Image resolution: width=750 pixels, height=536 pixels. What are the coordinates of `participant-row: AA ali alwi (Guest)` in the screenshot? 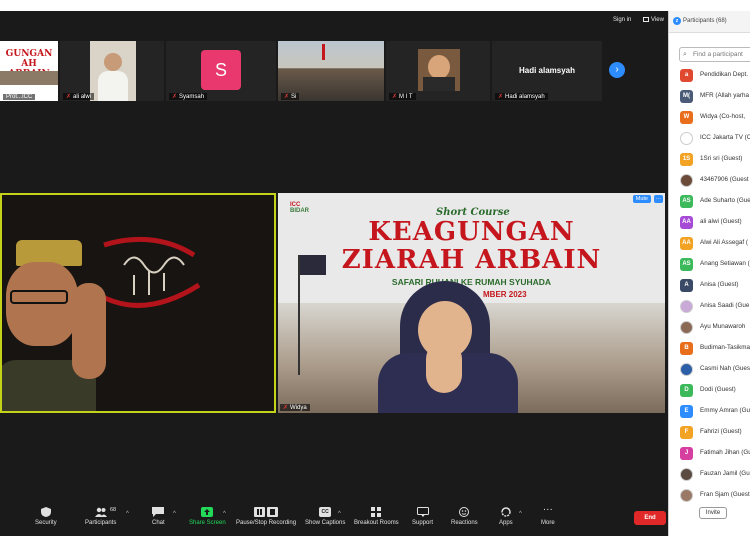 It's located at (709, 223).